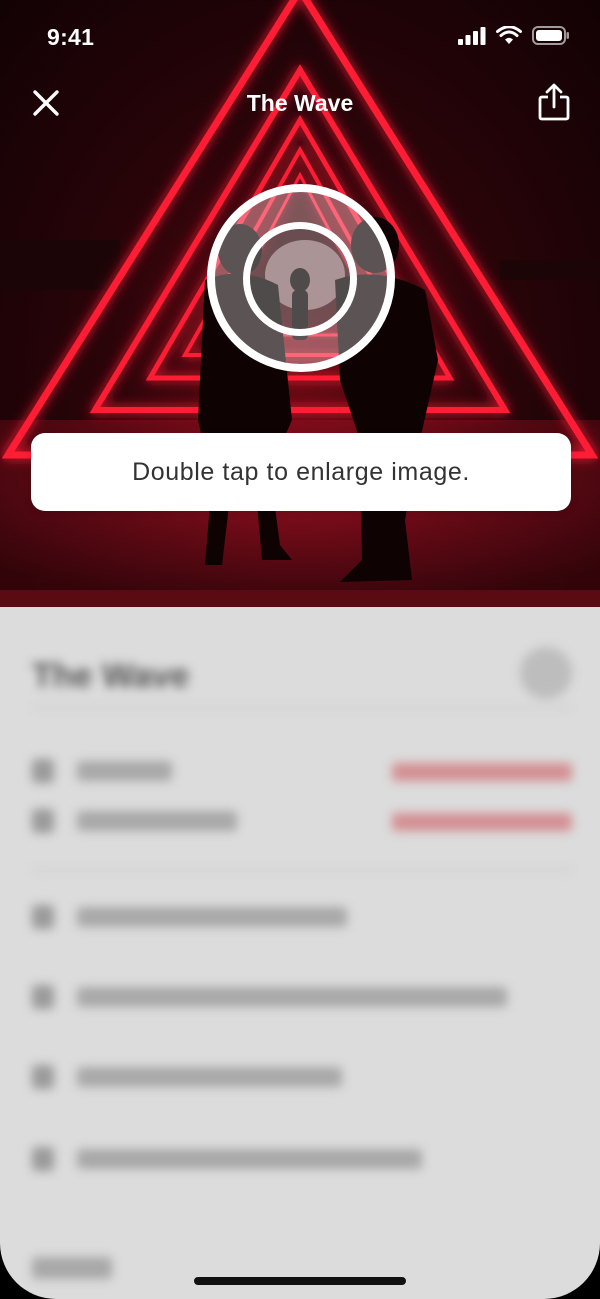 This screenshot has height=1299, width=600. I want to click on wifi-icon, so click(509, 35).